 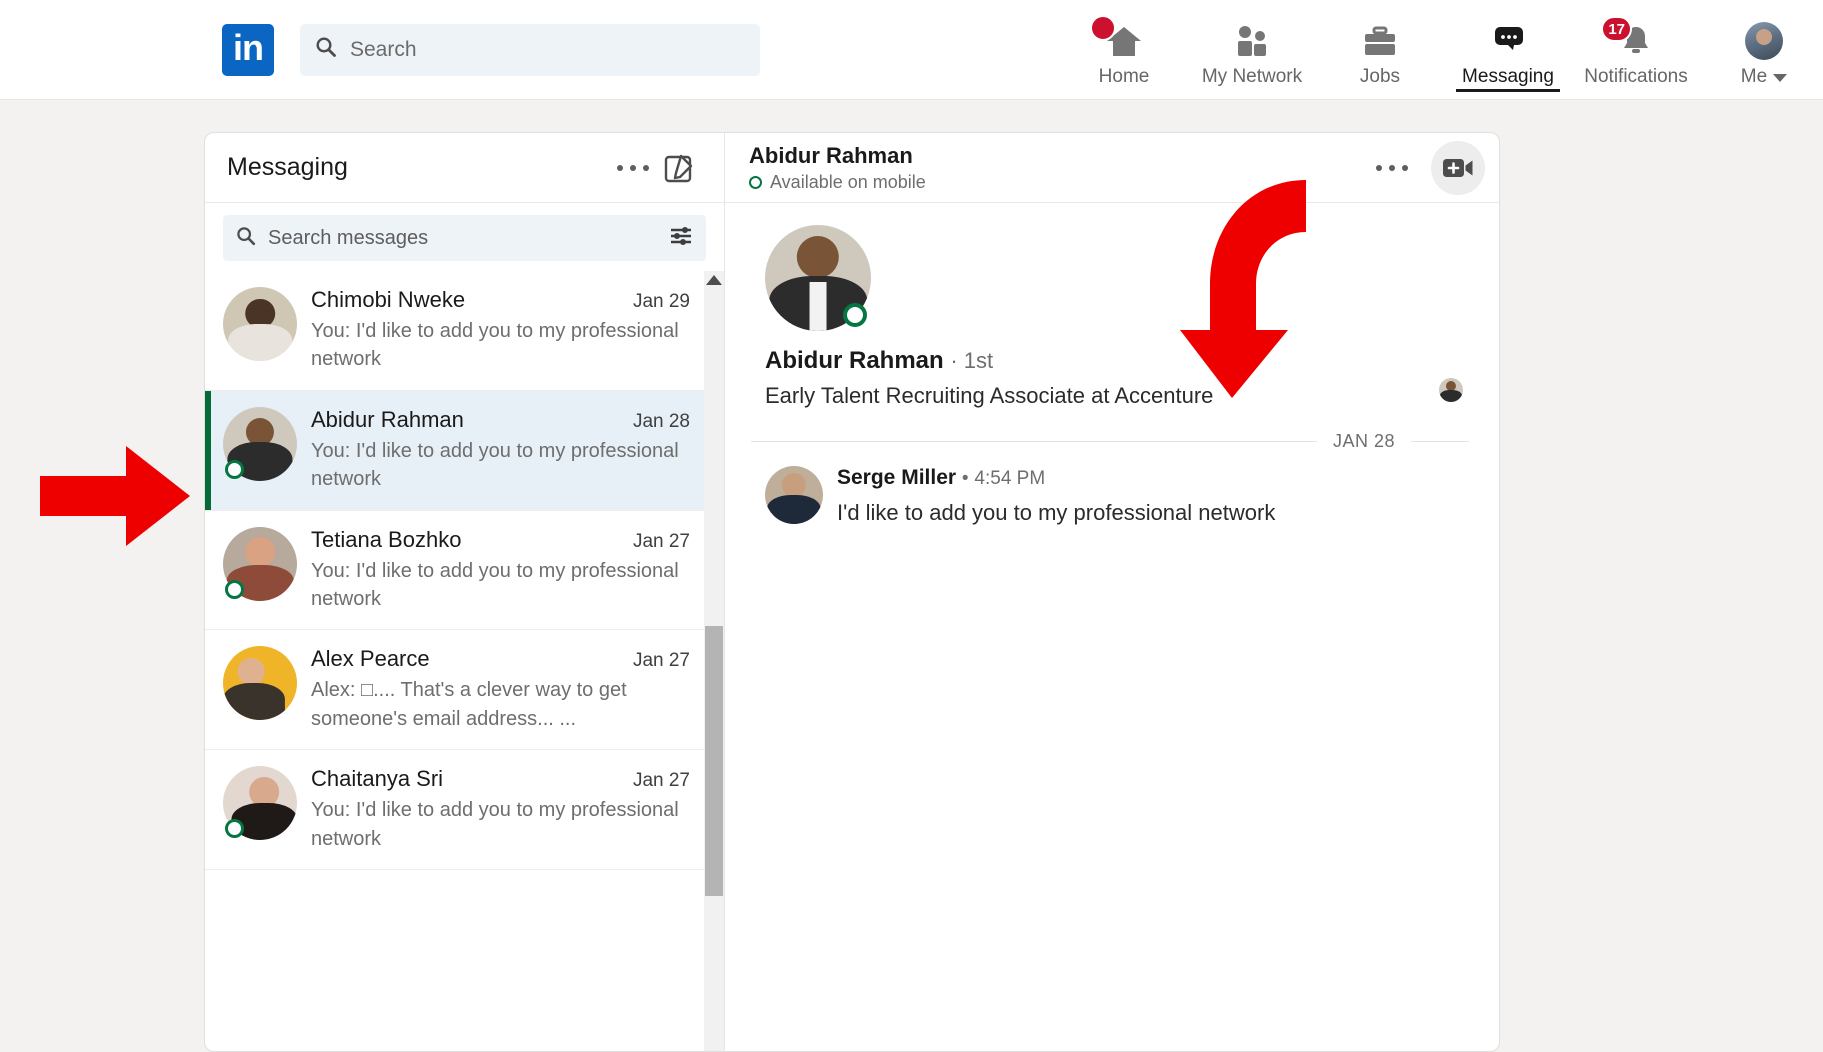 I want to click on me-label-row: Me, so click(x=1764, y=77).